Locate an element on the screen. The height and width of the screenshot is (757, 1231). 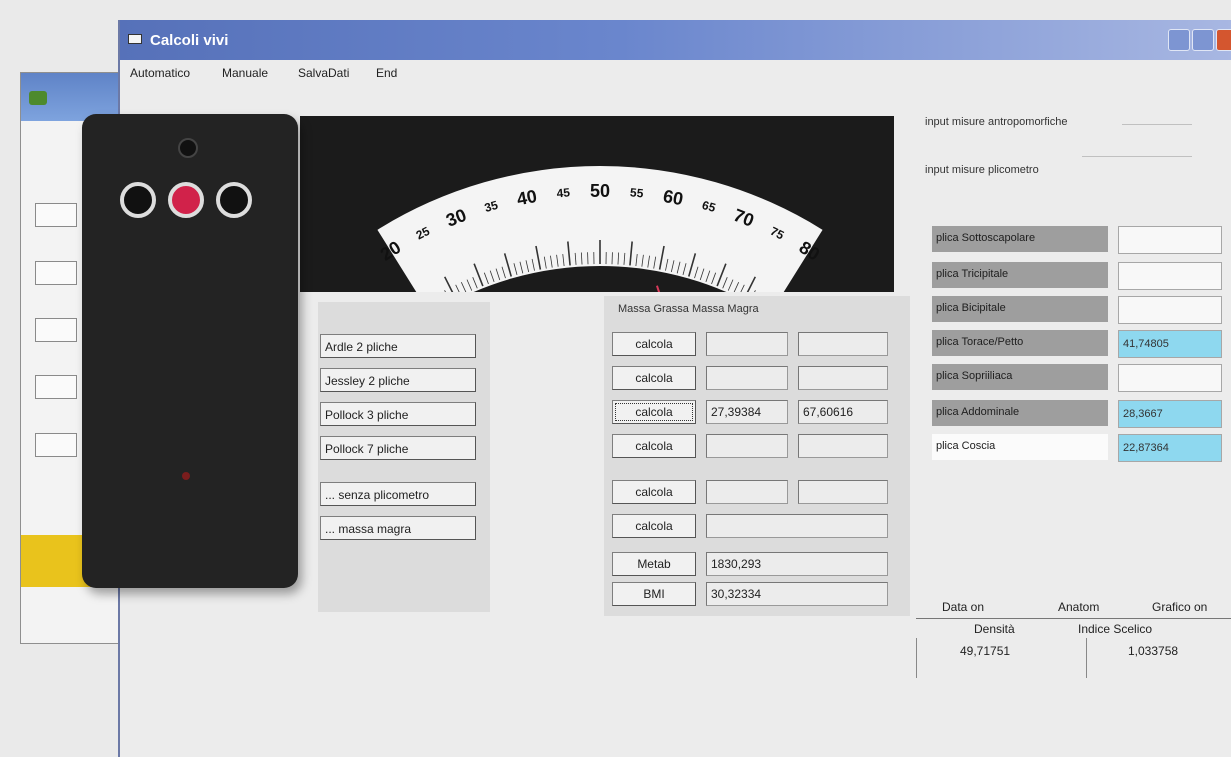
status-led-icon is located at coordinates (186, 476).